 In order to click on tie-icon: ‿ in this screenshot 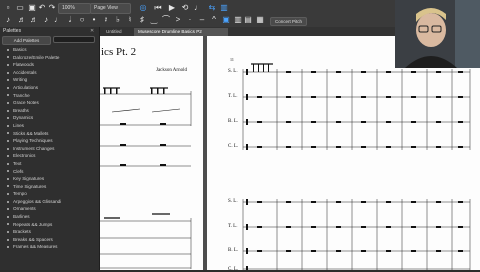, I will do `click(154, 20)`.